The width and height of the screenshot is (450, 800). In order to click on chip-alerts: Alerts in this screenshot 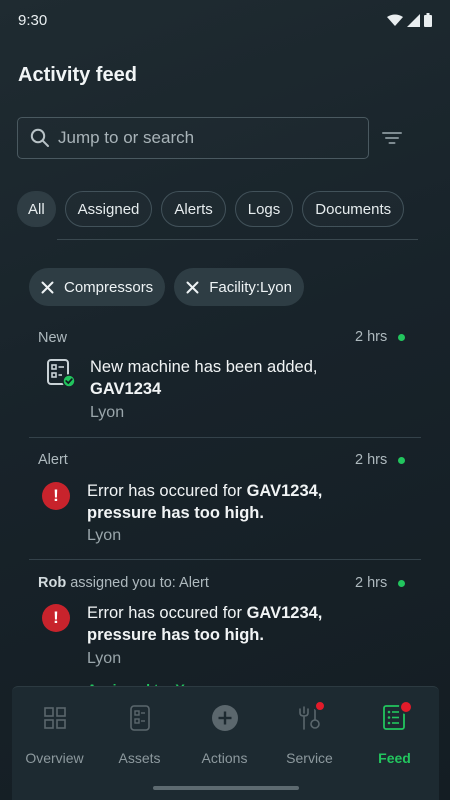, I will do `click(193, 209)`.